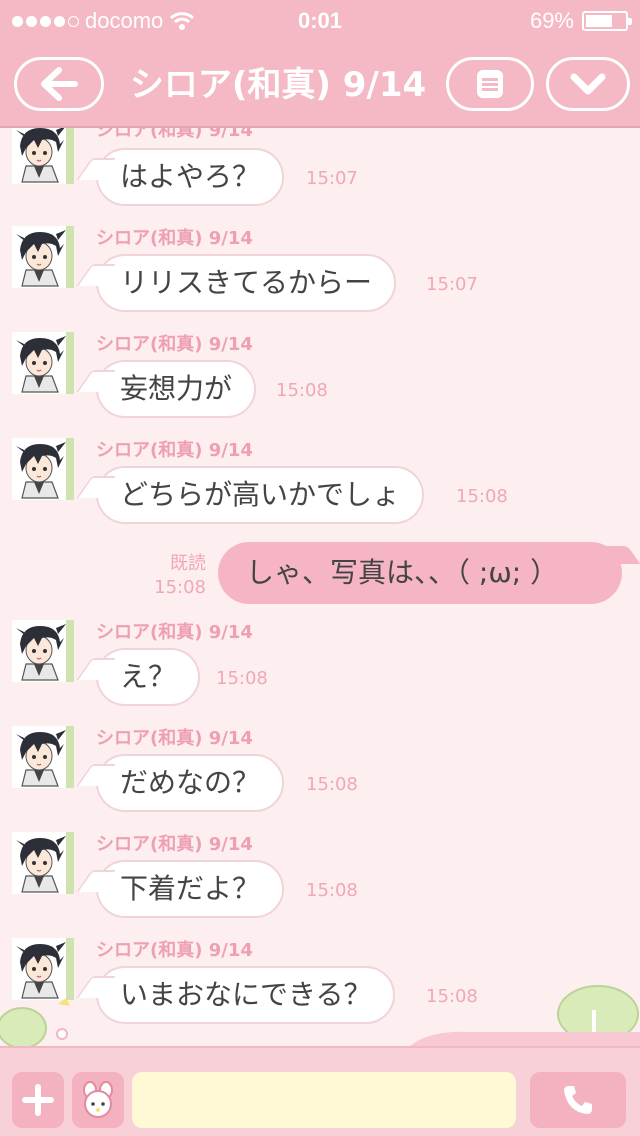 This screenshot has width=640, height=1136. What do you see at coordinates (176, 389) in the screenshot?
I see `message-bubble: 妄想力が` at bounding box center [176, 389].